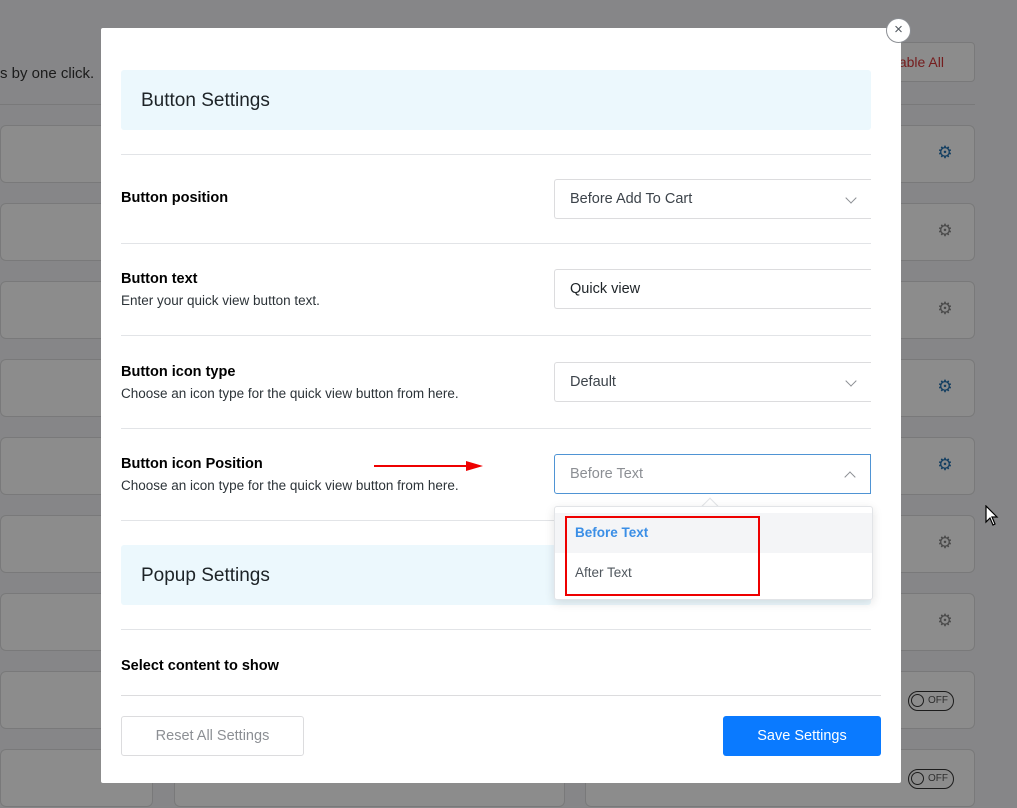 The width and height of the screenshot is (1017, 808). Describe the element at coordinates (192, 464) in the screenshot. I see `button-icon-position-title: Button icon Position` at that location.